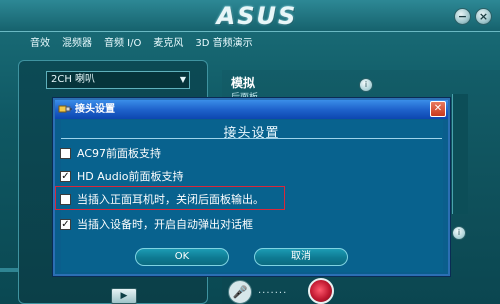  I want to click on play-button: ▶, so click(124, 296).